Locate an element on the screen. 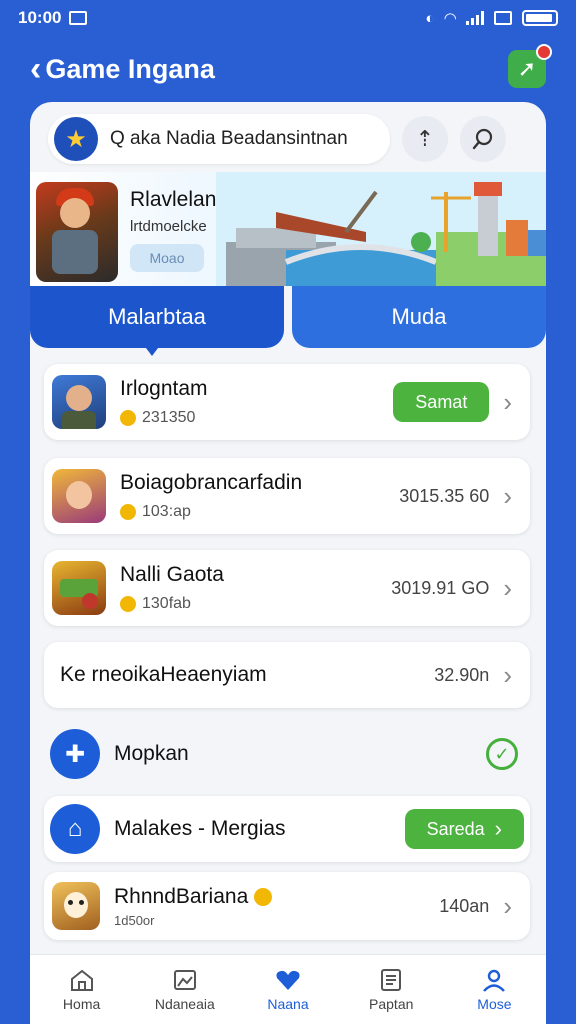  item-sub: 1d50or is located at coordinates (134, 920).